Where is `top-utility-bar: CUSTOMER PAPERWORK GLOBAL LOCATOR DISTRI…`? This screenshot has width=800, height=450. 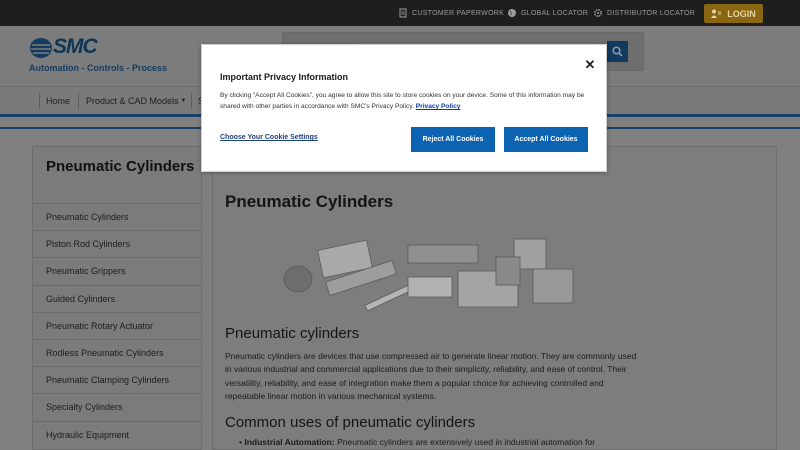 top-utility-bar: CUSTOMER PAPERWORK GLOBAL LOCATOR DISTRI… is located at coordinates (400, 13).